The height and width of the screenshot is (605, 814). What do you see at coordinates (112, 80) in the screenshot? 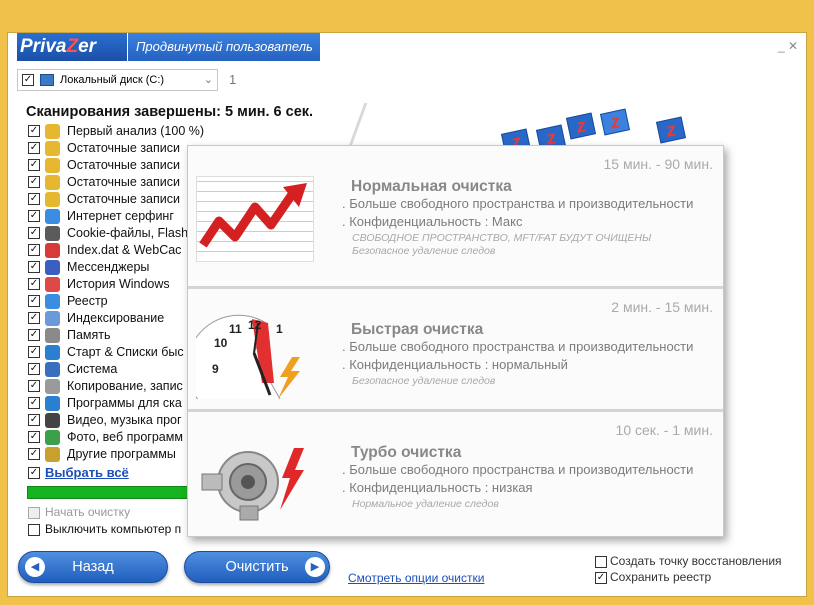
I see `drive-label: Локальный диск (C:)` at bounding box center [112, 80].